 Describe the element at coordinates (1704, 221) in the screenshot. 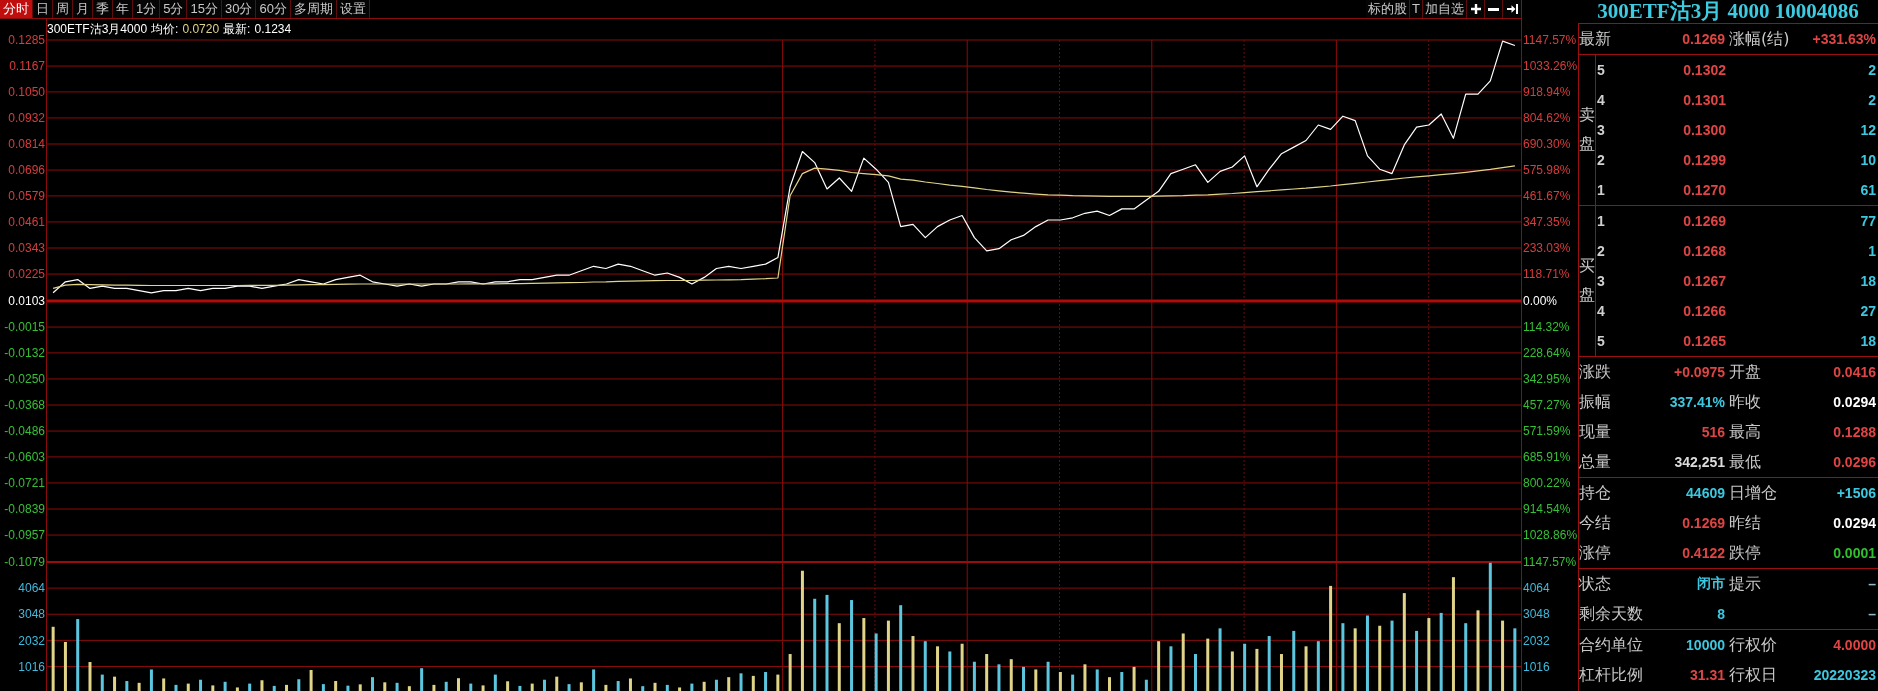

I see `order-price: 0.1269` at that location.